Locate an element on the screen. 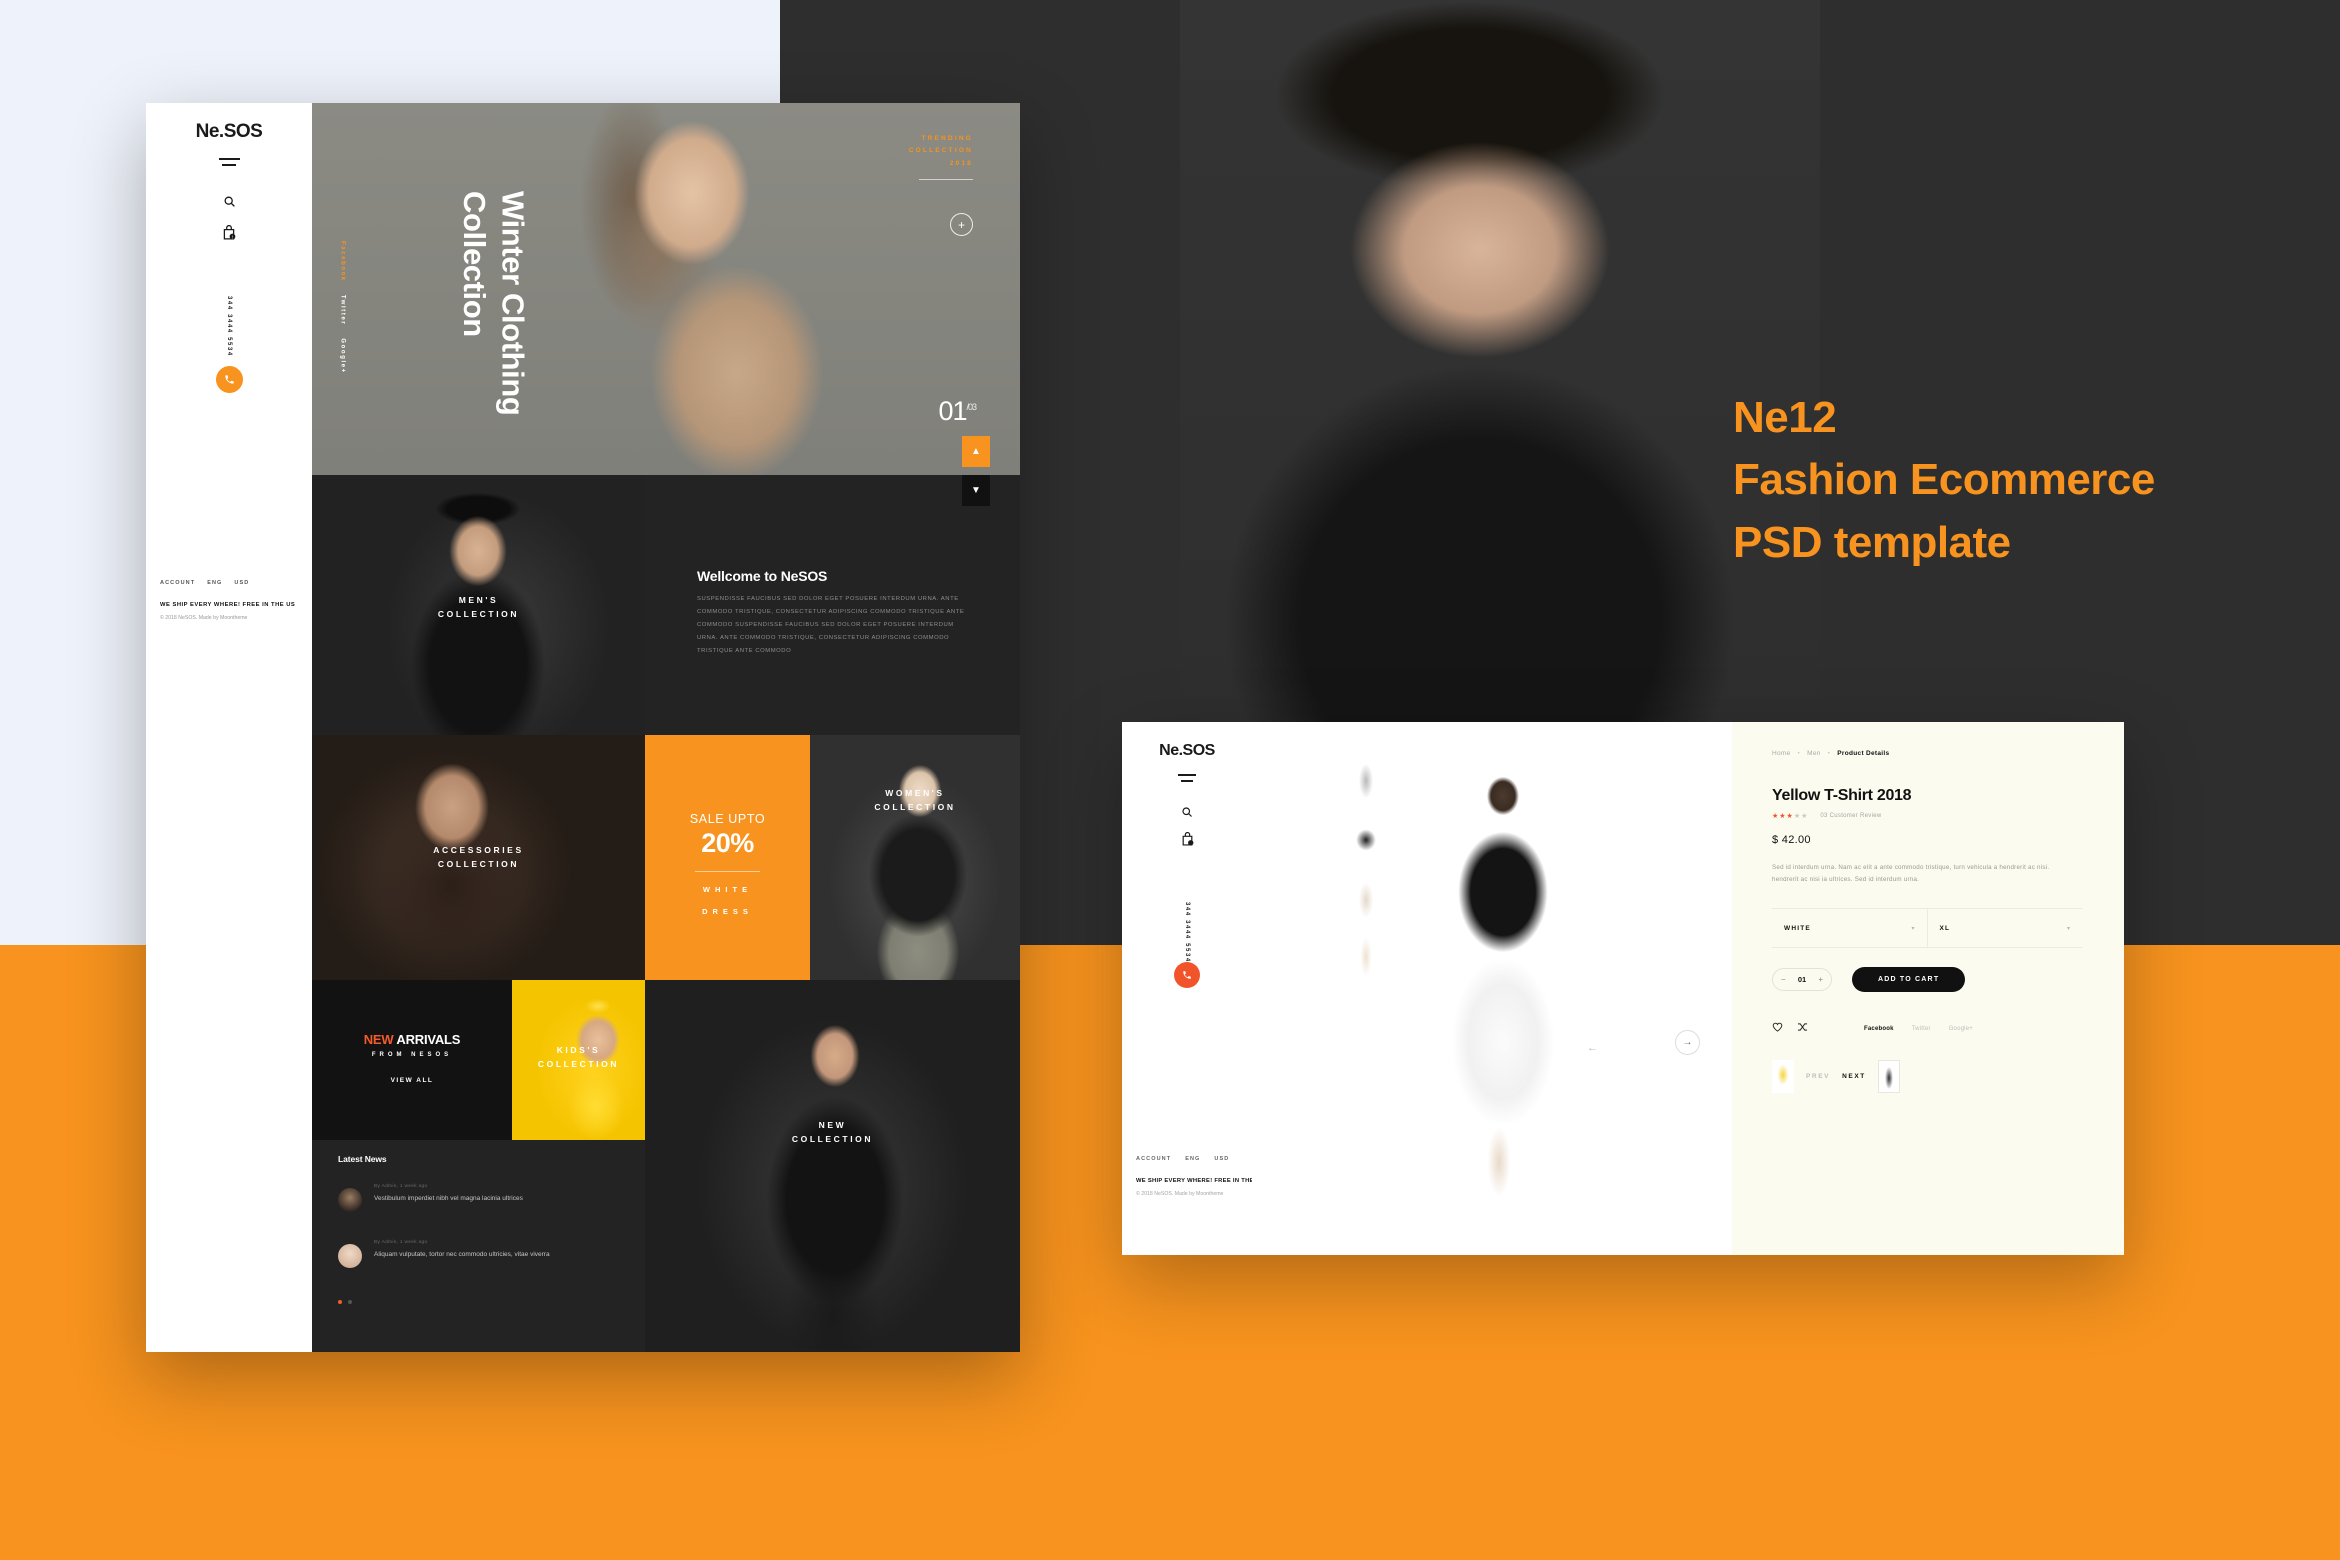  new-arrivals-title: NEW ARRIVALS is located at coordinates (412, 1039).